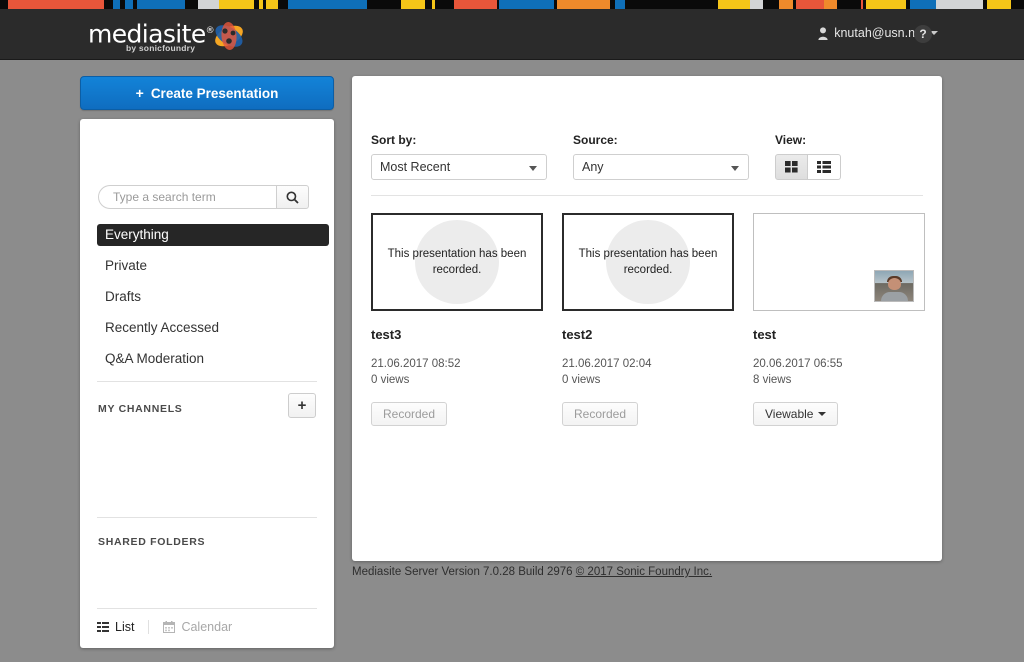  Describe the element at coordinates (207, 627) in the screenshot. I see `tab-calendar-label: Calendar` at that location.